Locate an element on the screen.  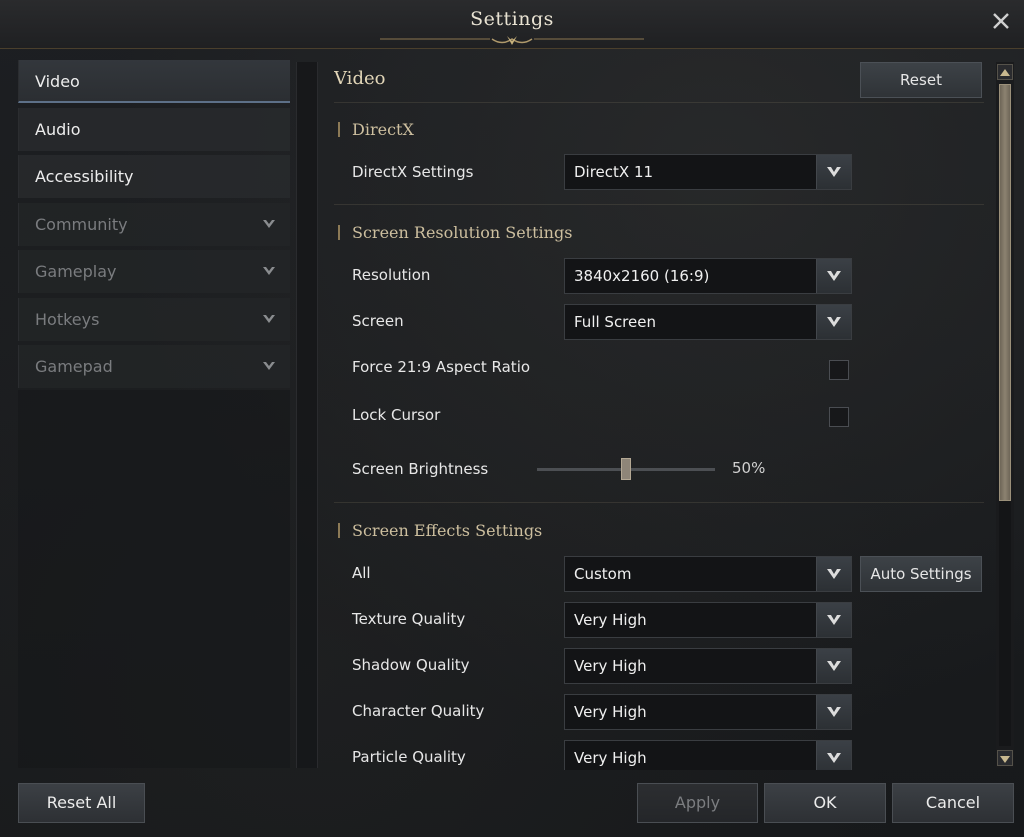
sidebar-item-community: Community is located at coordinates (154, 224).